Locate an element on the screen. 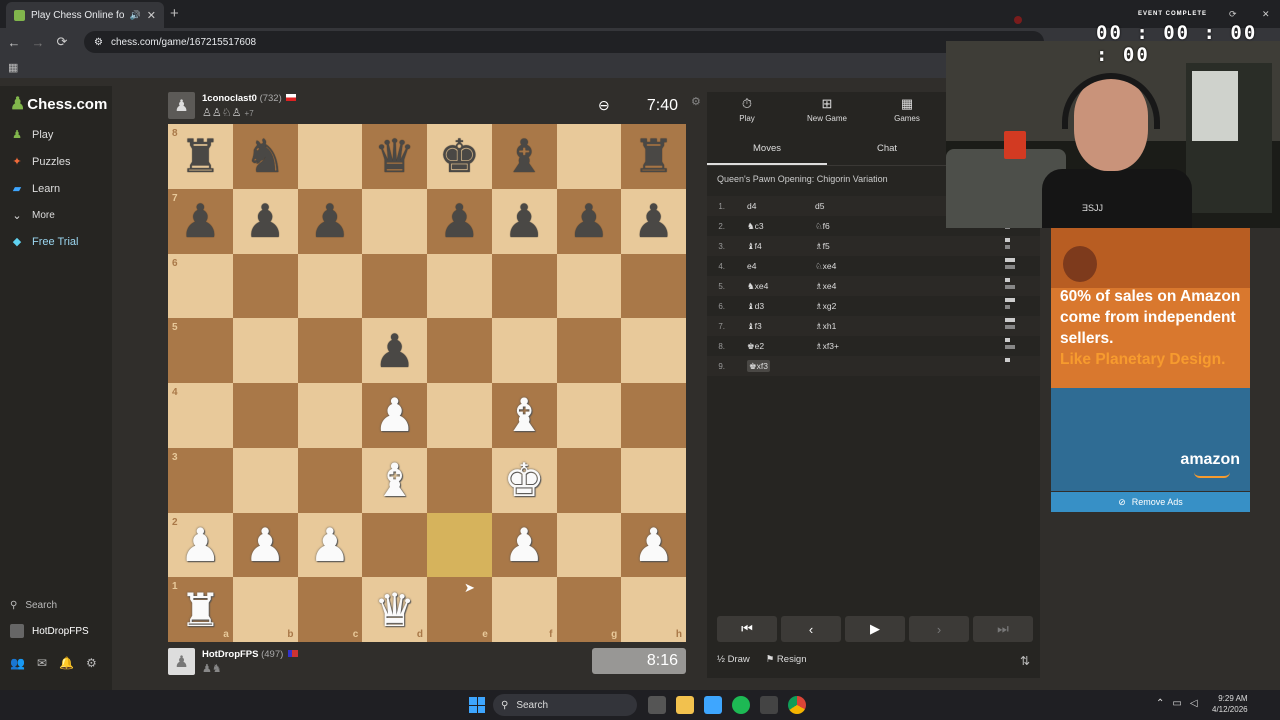 The height and width of the screenshot is (720, 1280). notepad-icon is located at coordinates (713, 705).